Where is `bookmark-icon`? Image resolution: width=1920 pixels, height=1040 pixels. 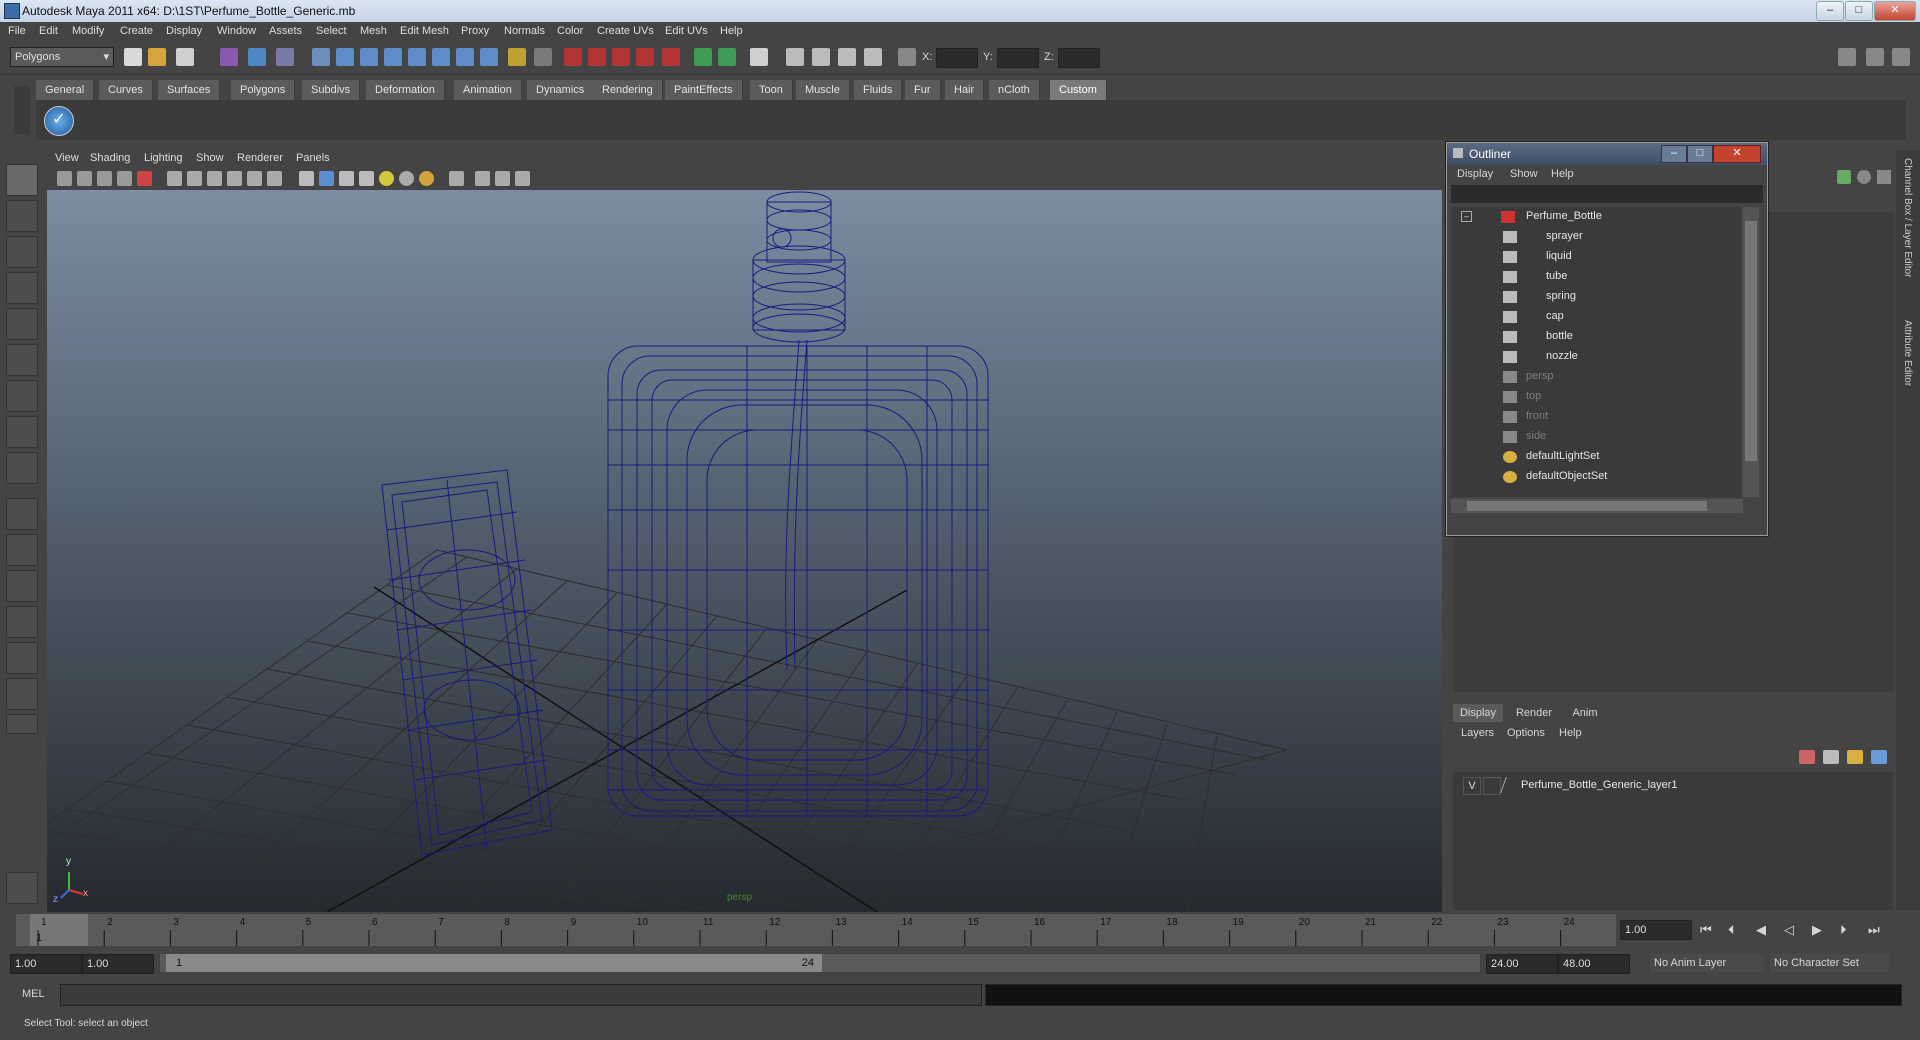
bookmark-icon is located at coordinates (104, 178).